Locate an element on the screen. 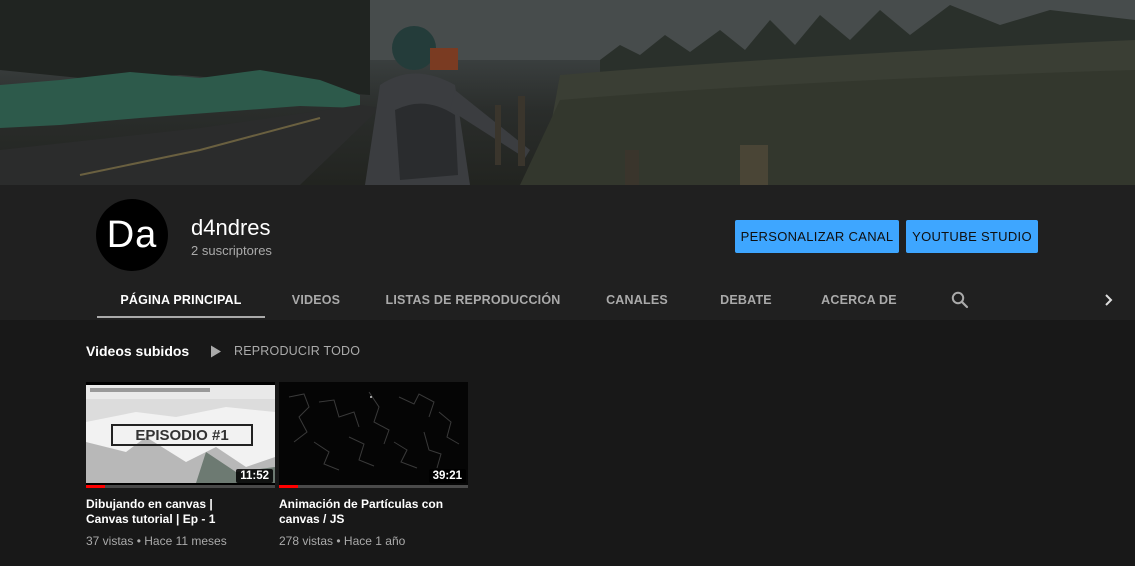 Image resolution: width=1135 pixels, height=566 pixels. play-all-button: REPRODUCIR TODO is located at coordinates (285, 351).